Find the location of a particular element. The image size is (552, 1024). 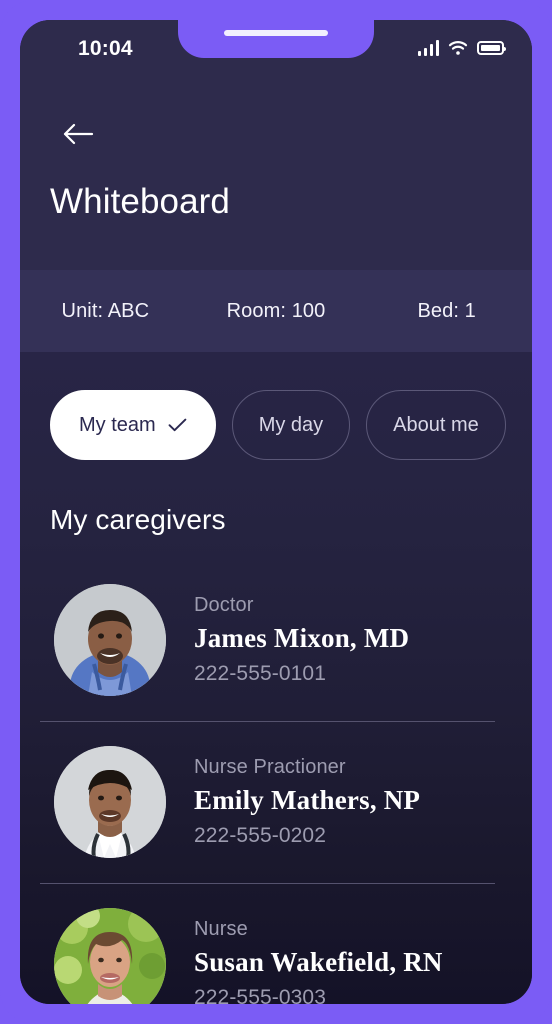

caregiver-name: Emily Mathers, NP is located at coordinates (307, 799).